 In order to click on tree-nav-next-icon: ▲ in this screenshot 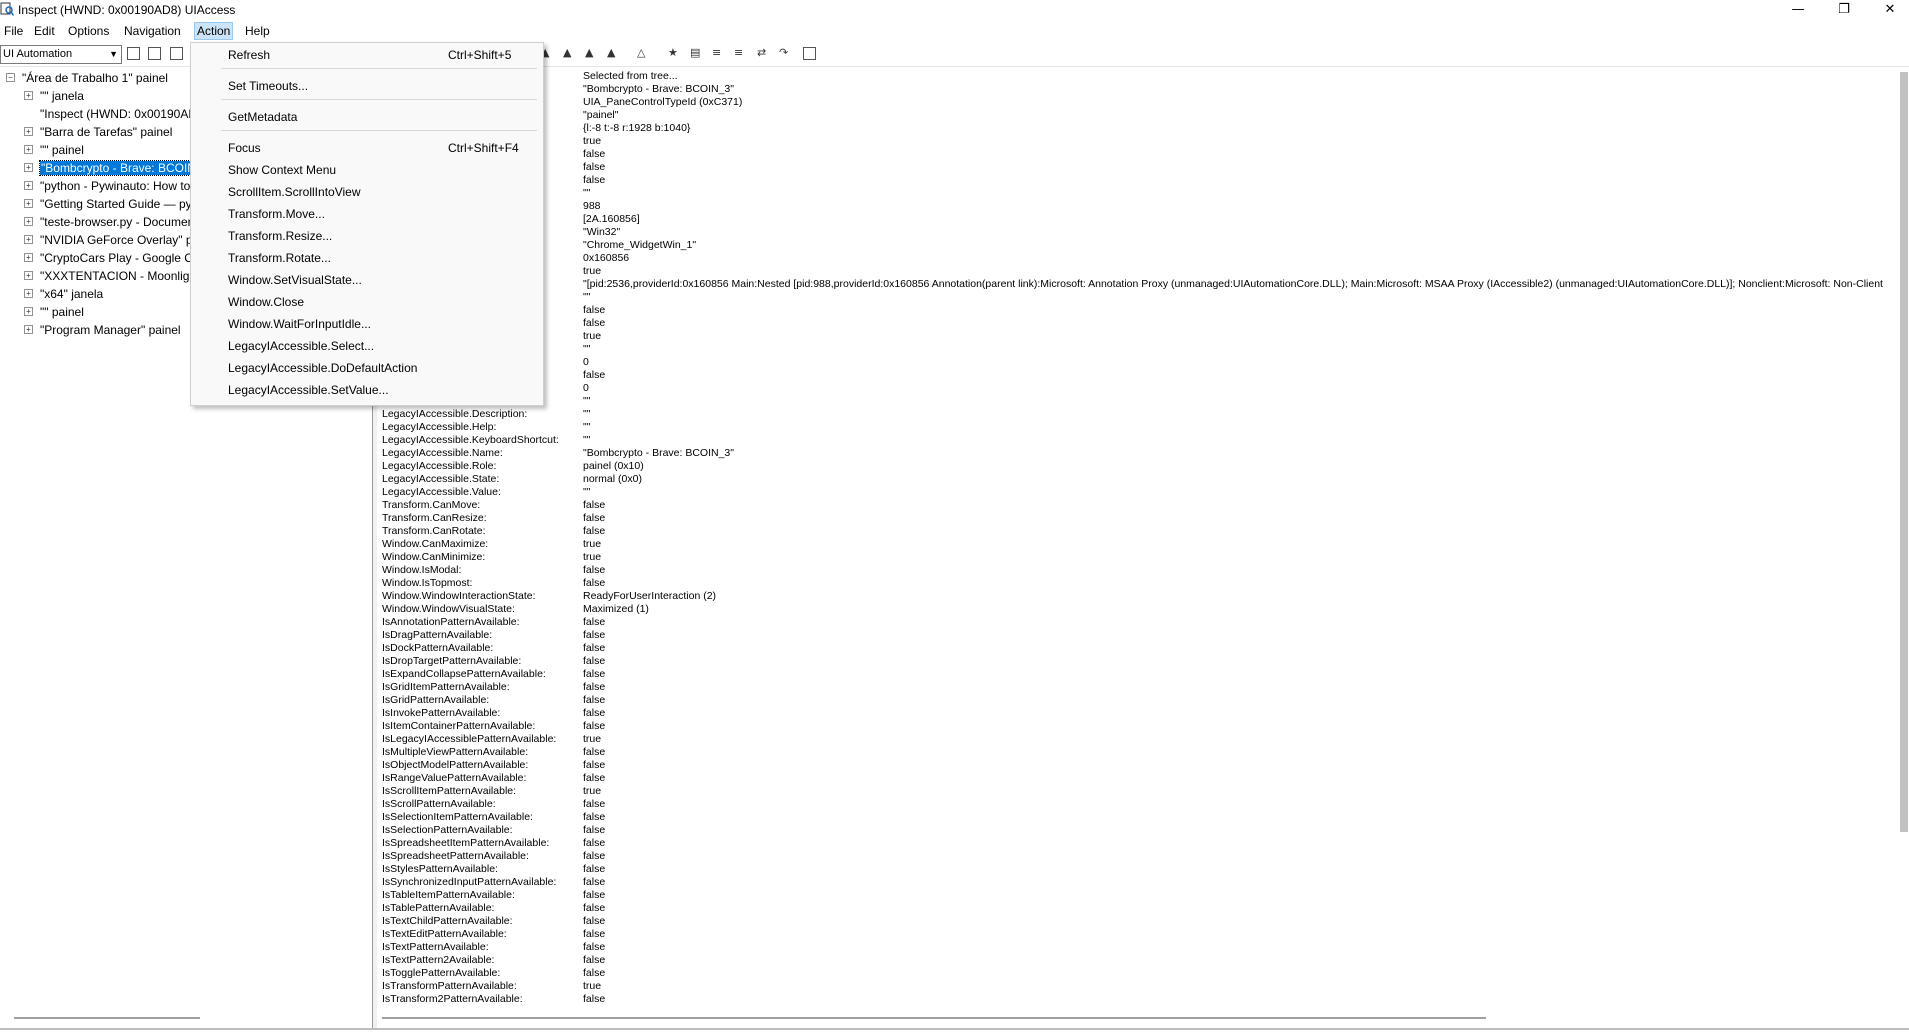, I will do `click(589, 52)`.